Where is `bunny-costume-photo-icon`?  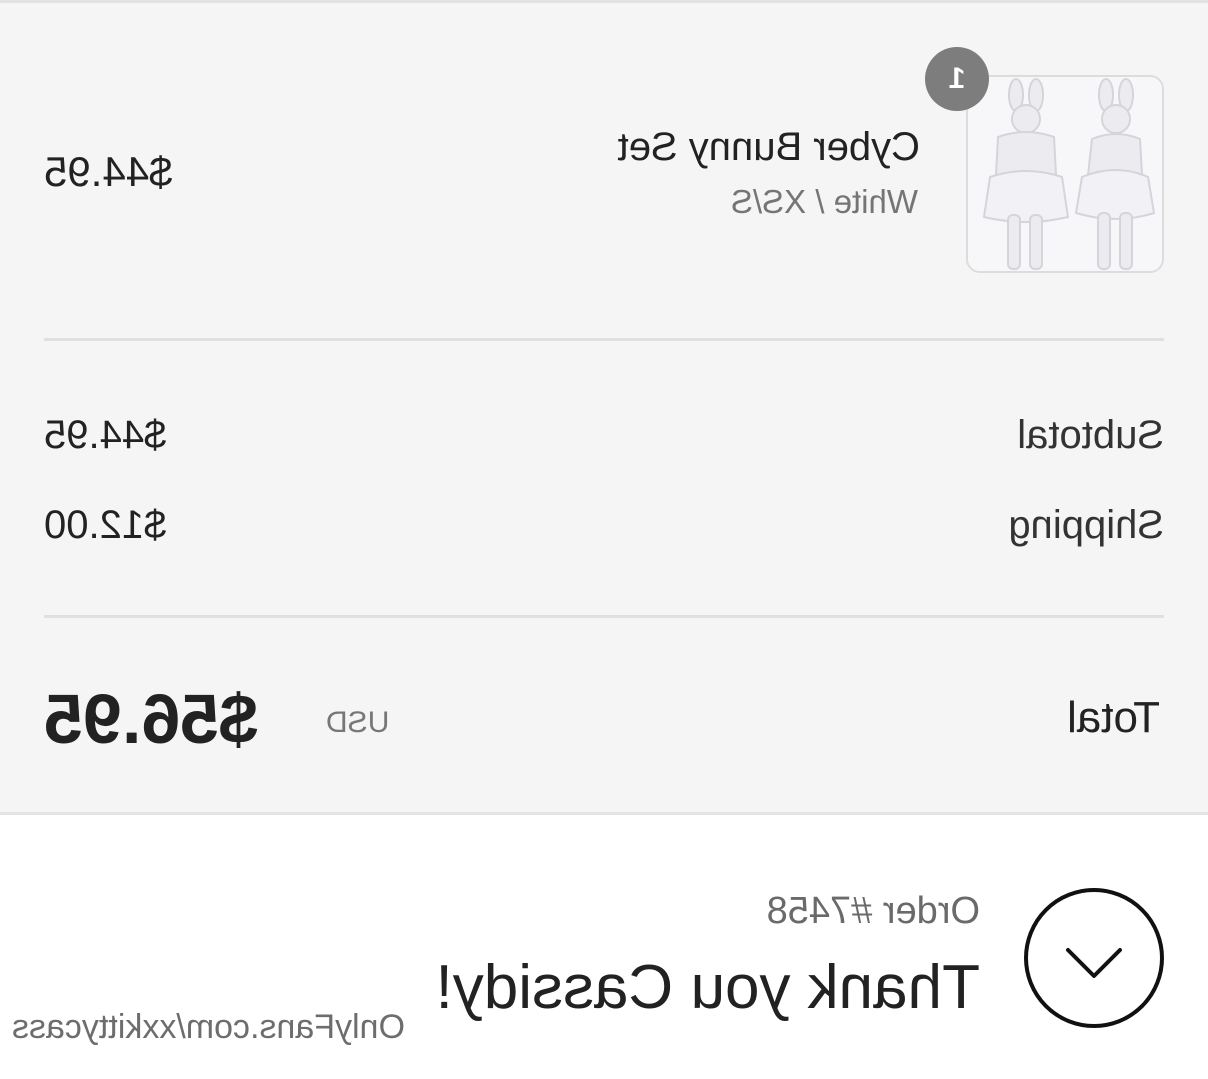 bunny-costume-photo-icon is located at coordinates (1065, 174).